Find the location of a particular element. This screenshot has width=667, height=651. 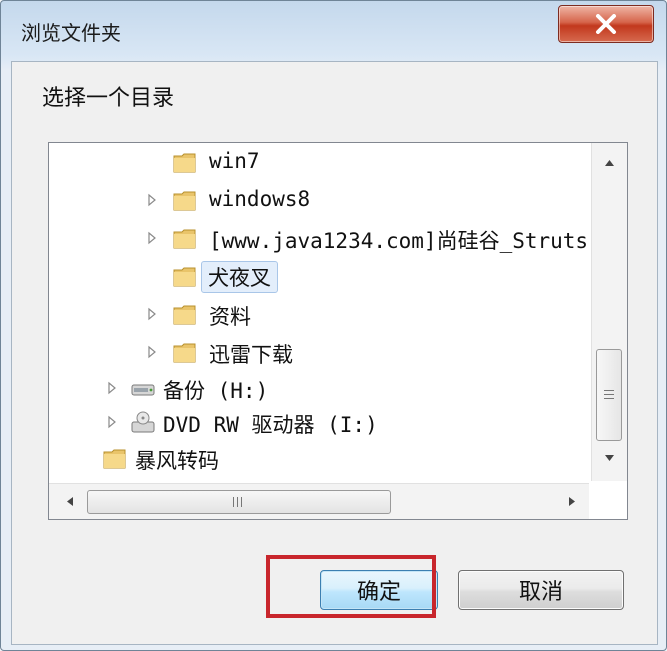

tree-item-label: DVD RW 驱动器 (I:) is located at coordinates (270, 425).